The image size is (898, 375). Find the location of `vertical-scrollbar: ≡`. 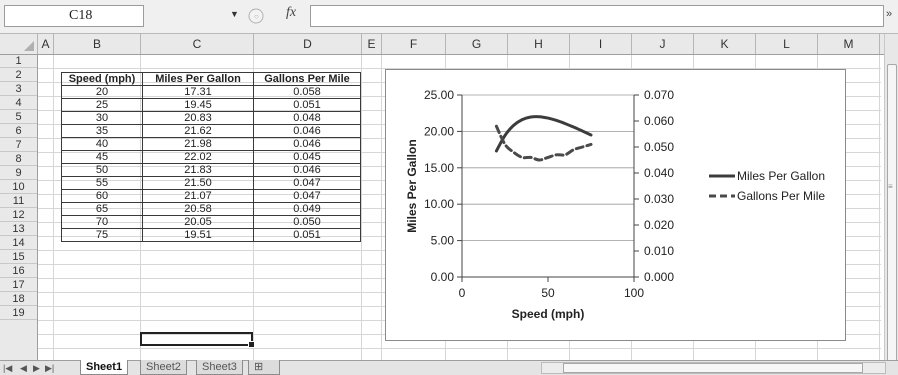

vertical-scrollbar: ≡ is located at coordinates (891, 199).